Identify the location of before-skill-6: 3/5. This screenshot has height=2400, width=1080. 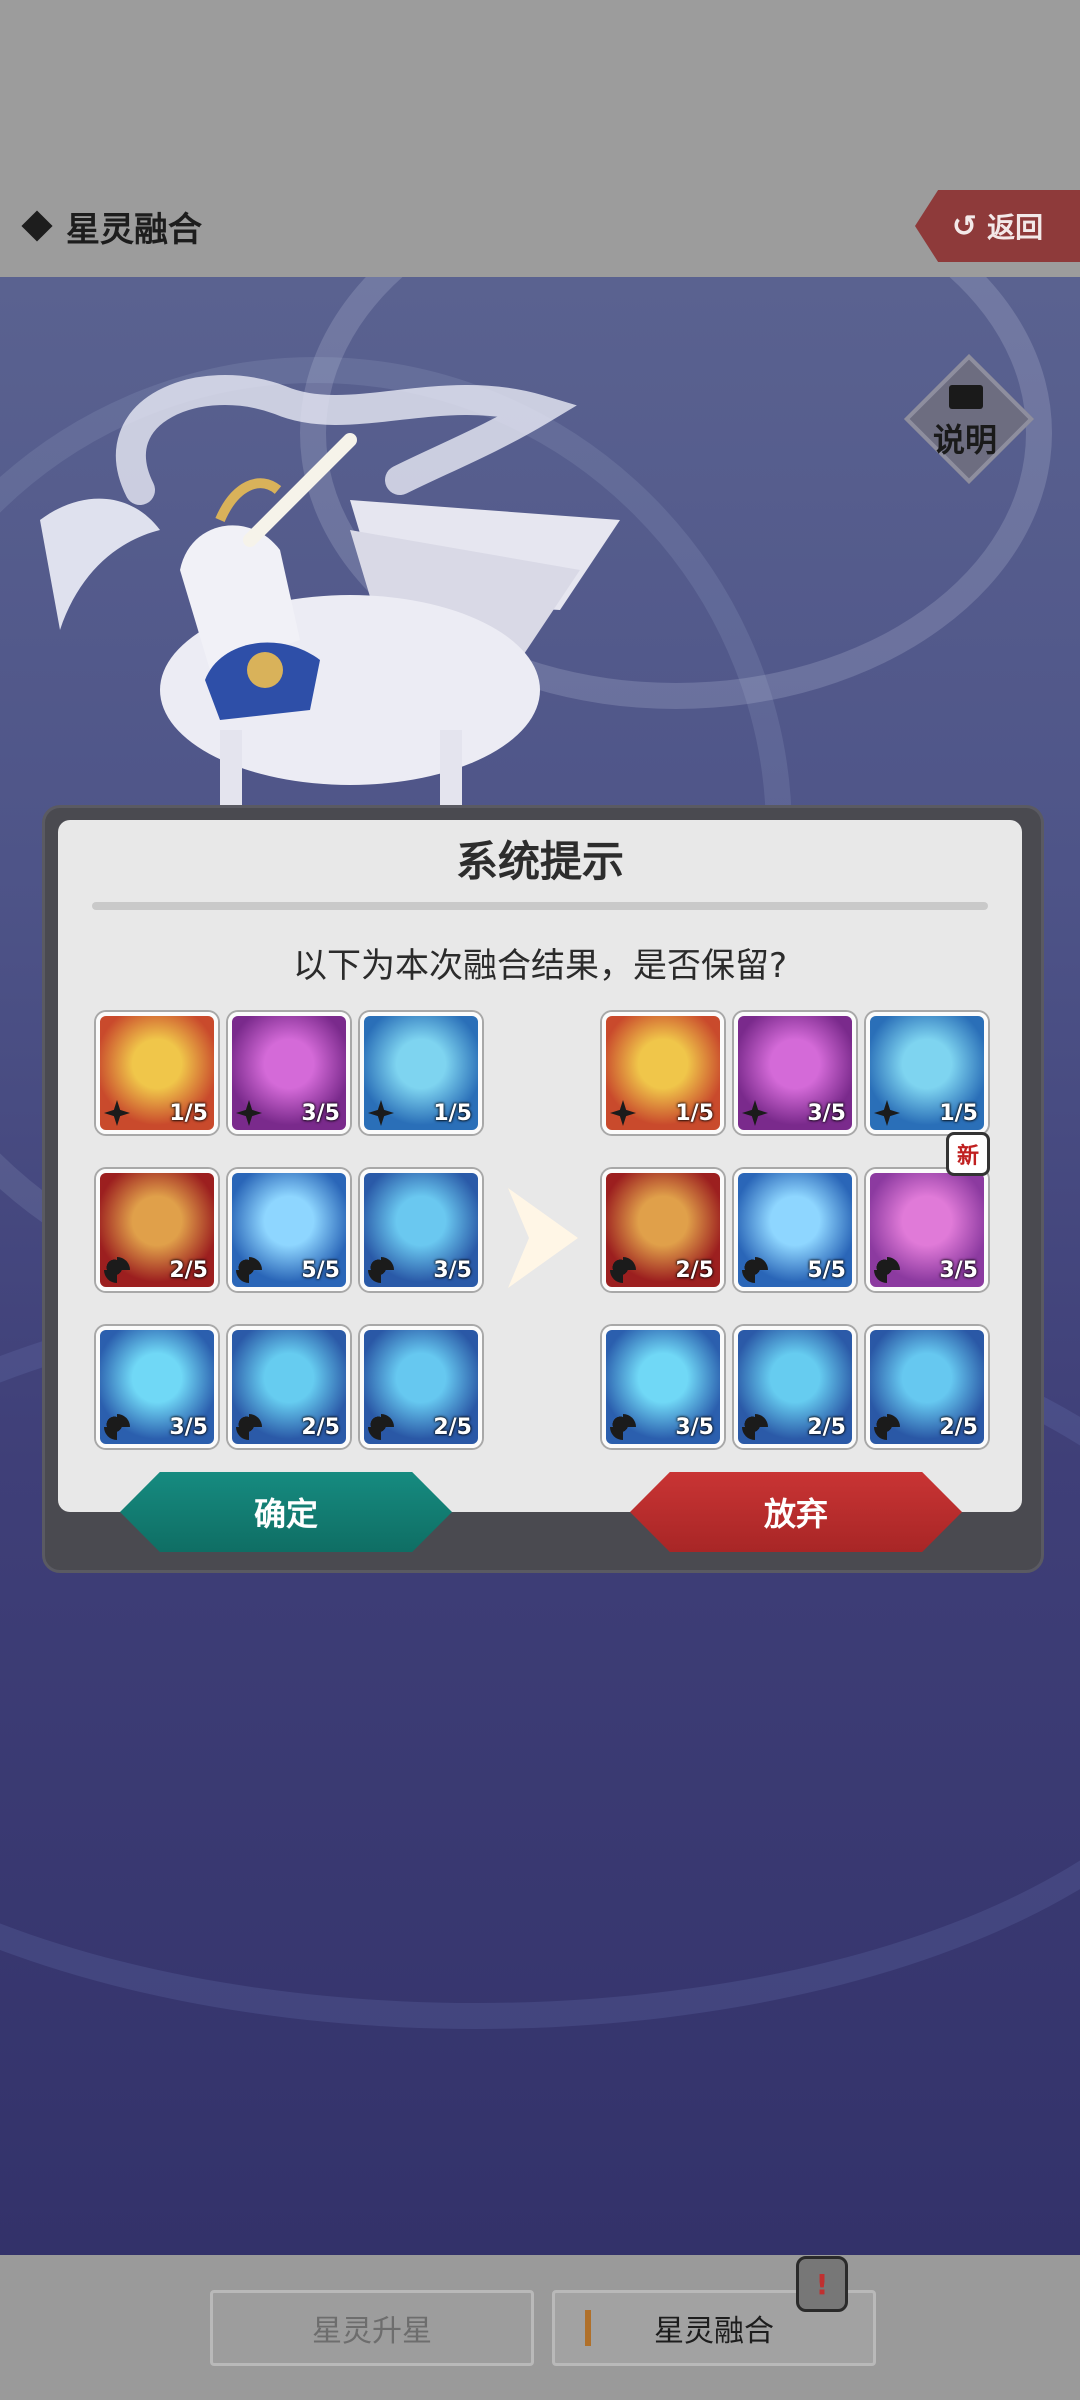
(421, 1230).